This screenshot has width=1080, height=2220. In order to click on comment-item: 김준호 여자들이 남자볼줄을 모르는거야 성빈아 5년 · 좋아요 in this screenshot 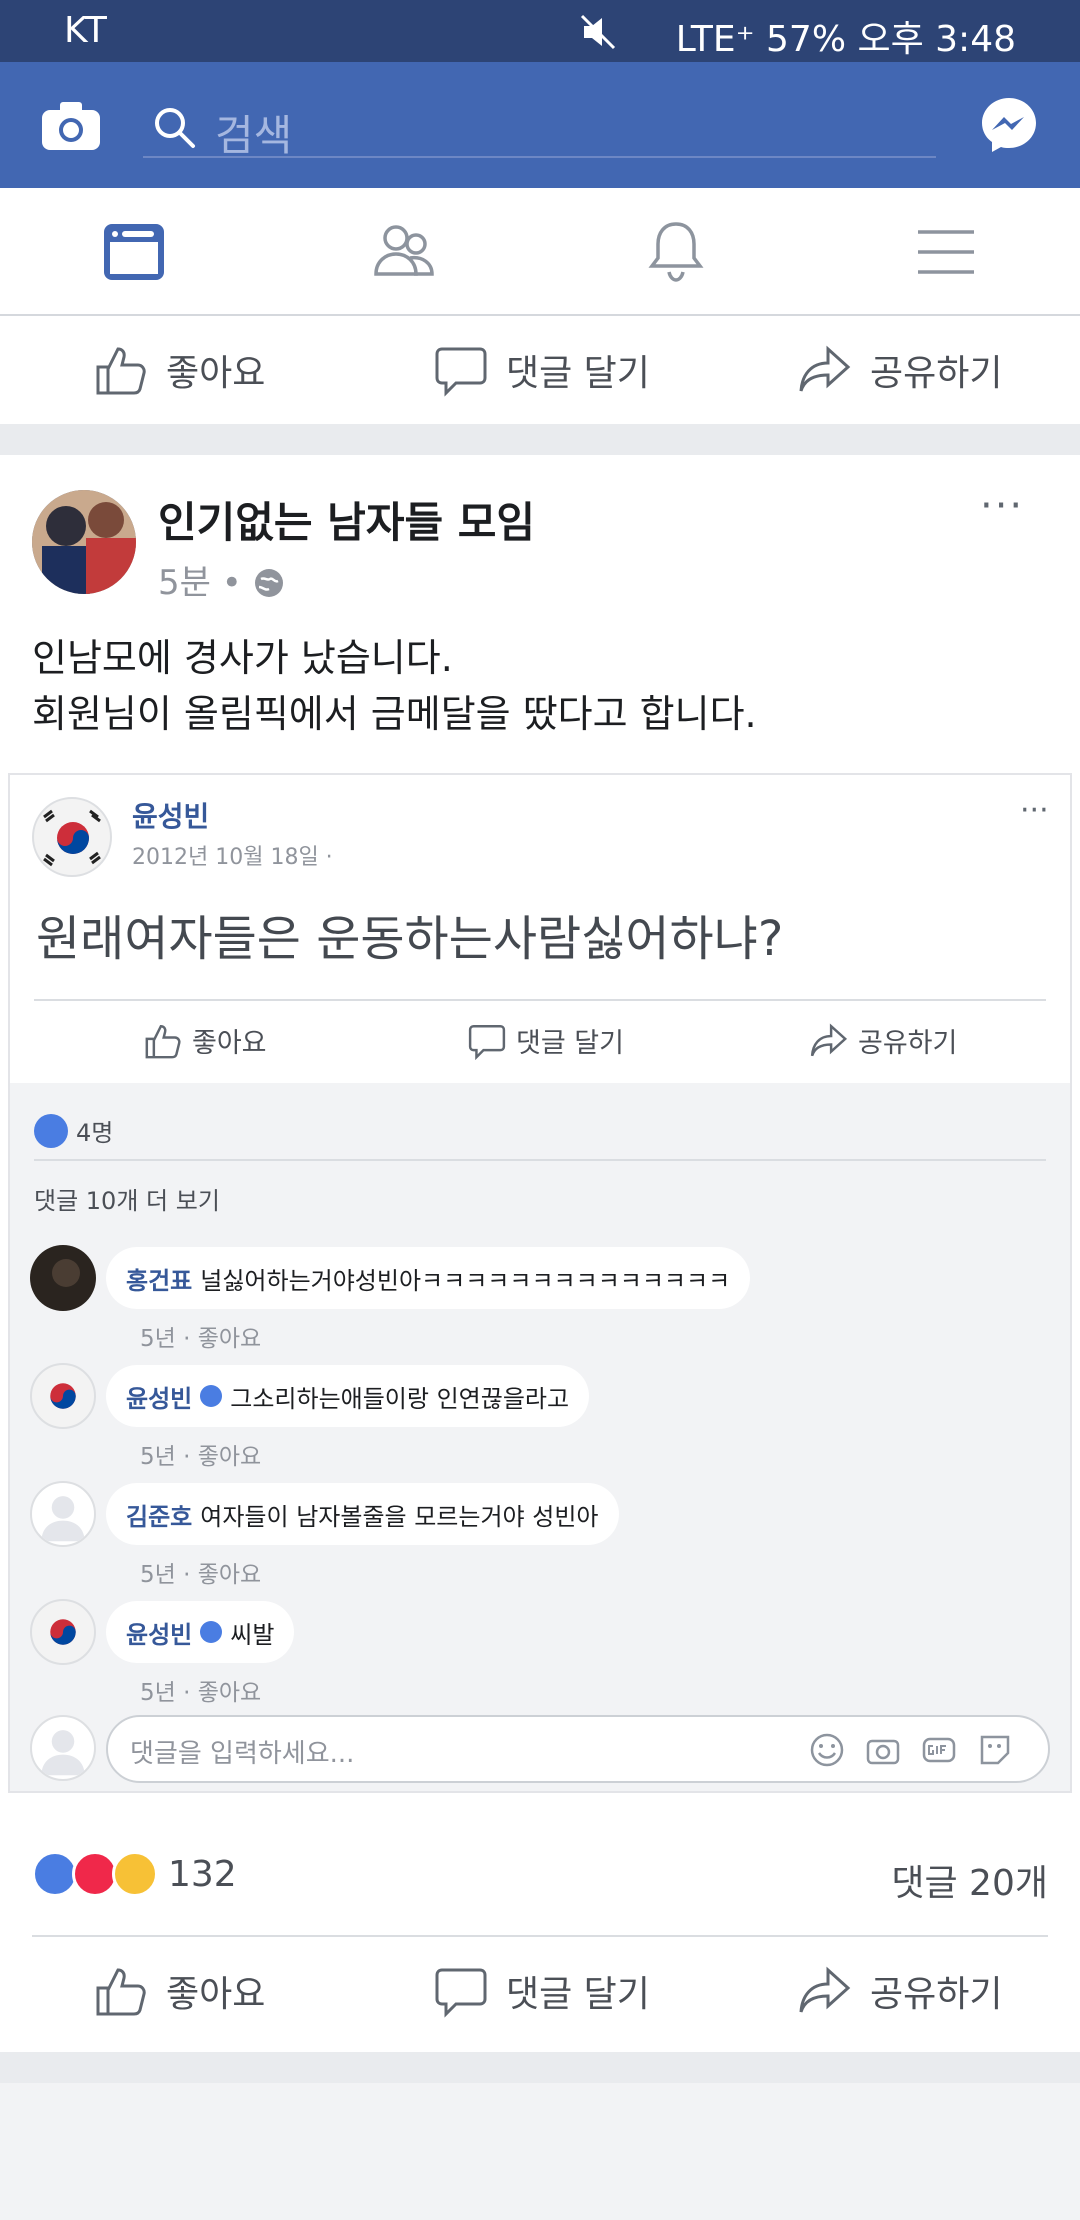, I will do `click(545, 1536)`.